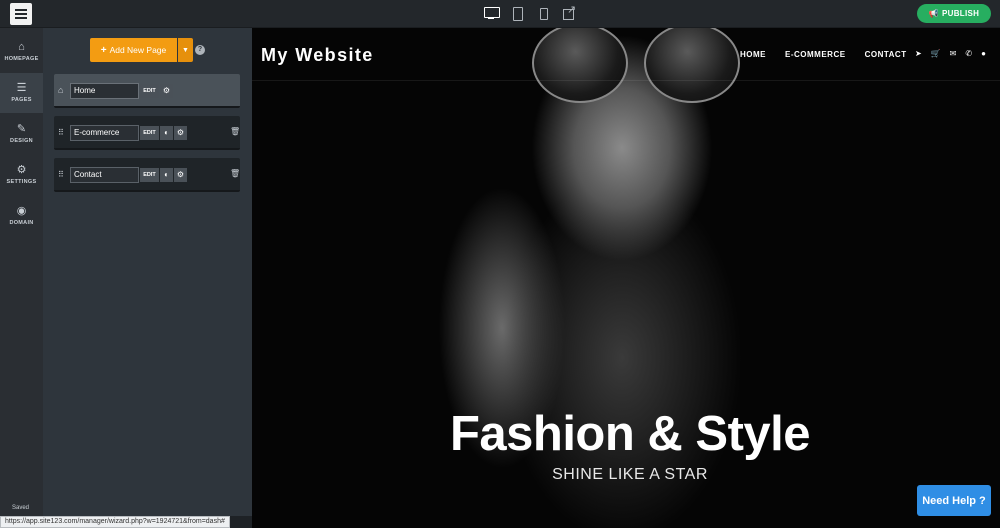 This screenshot has height=528, width=1000. I want to click on external-link-icon, so click(569, 11).